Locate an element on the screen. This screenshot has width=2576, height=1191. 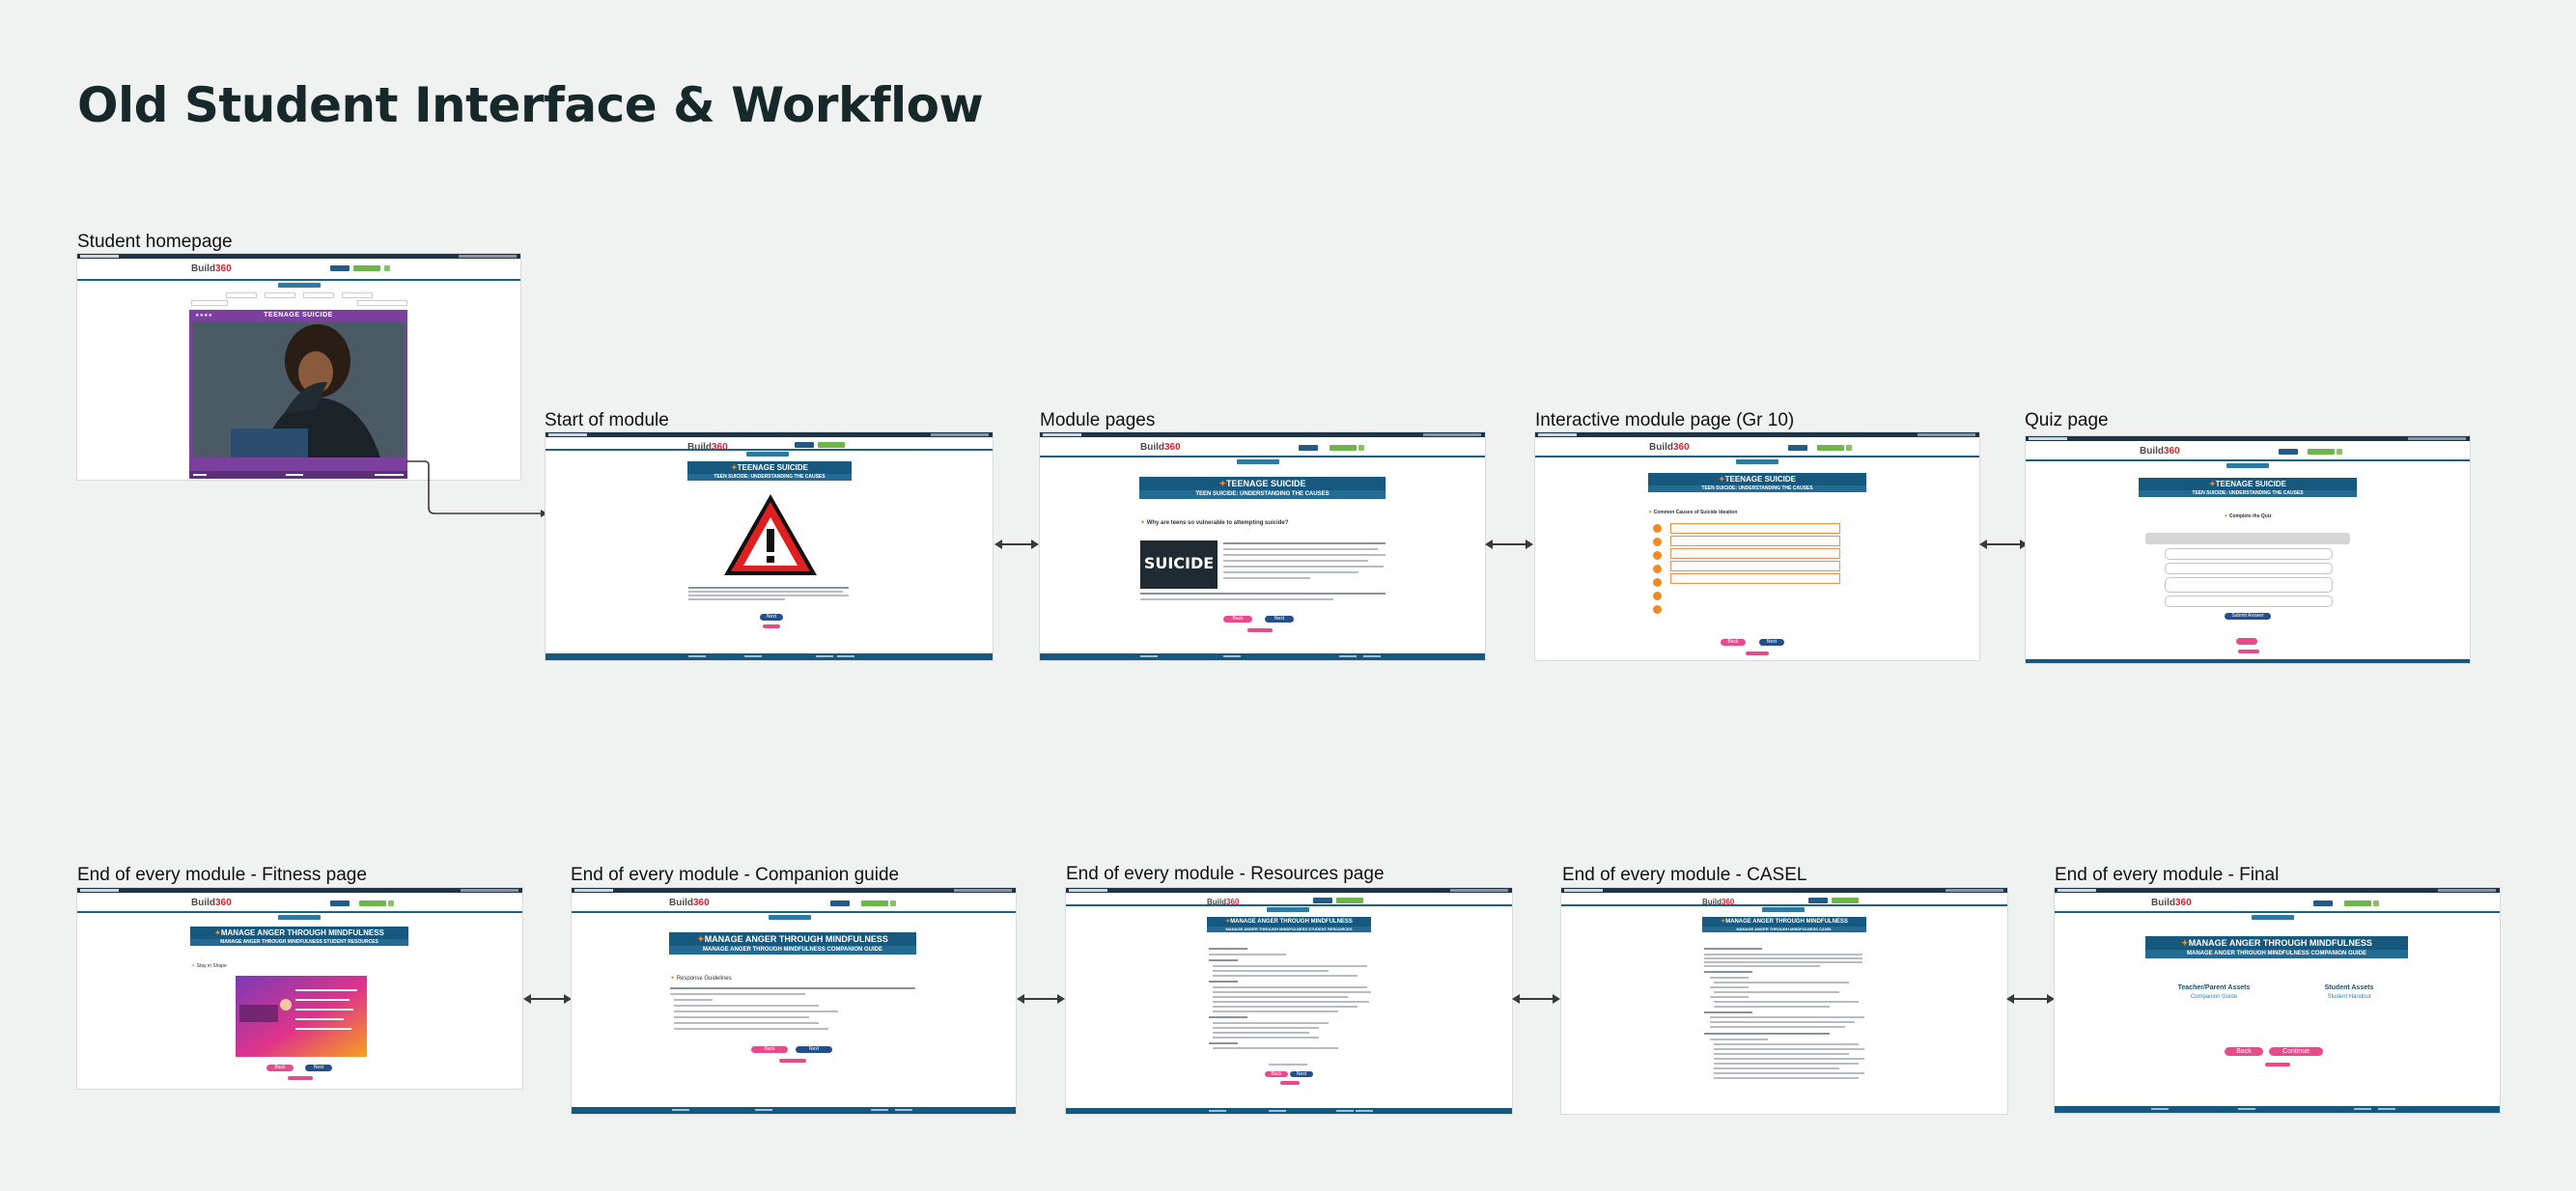
companion-guide-link: Companion Guide is located at coordinates (2214, 997).